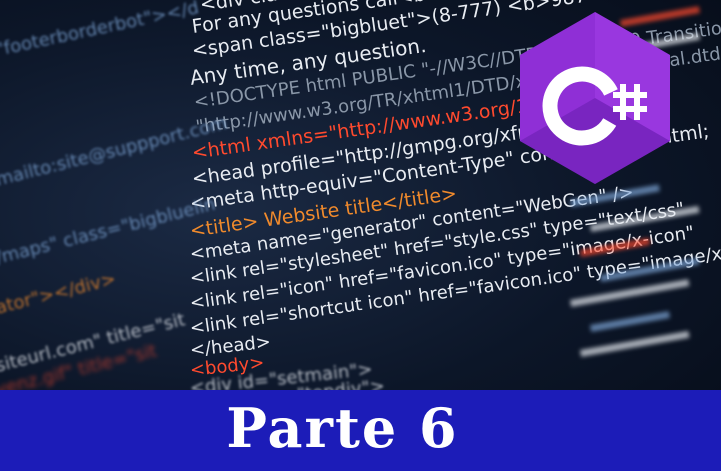 The width and height of the screenshot is (721, 471). Describe the element at coordinates (100, 30) in the screenshot. I see `code-fragment: "footerborderbot"></d` at that location.